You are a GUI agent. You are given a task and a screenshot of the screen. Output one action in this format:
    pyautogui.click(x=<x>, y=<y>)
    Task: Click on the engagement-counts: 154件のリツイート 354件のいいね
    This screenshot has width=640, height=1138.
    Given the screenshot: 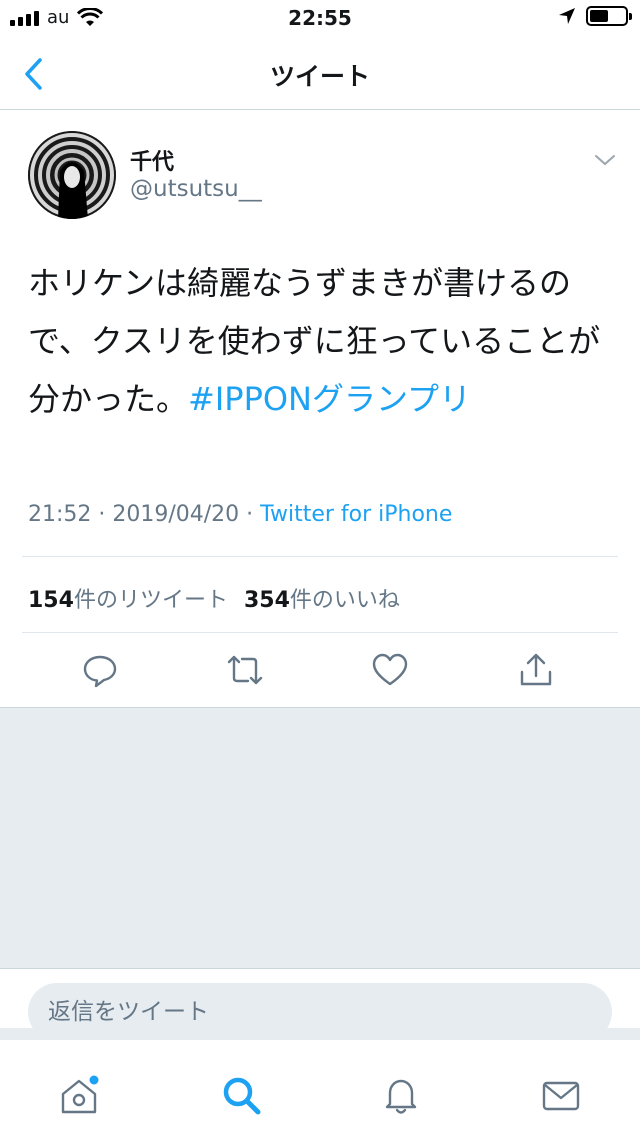 What is the action you would take?
    pyautogui.click(x=214, y=598)
    